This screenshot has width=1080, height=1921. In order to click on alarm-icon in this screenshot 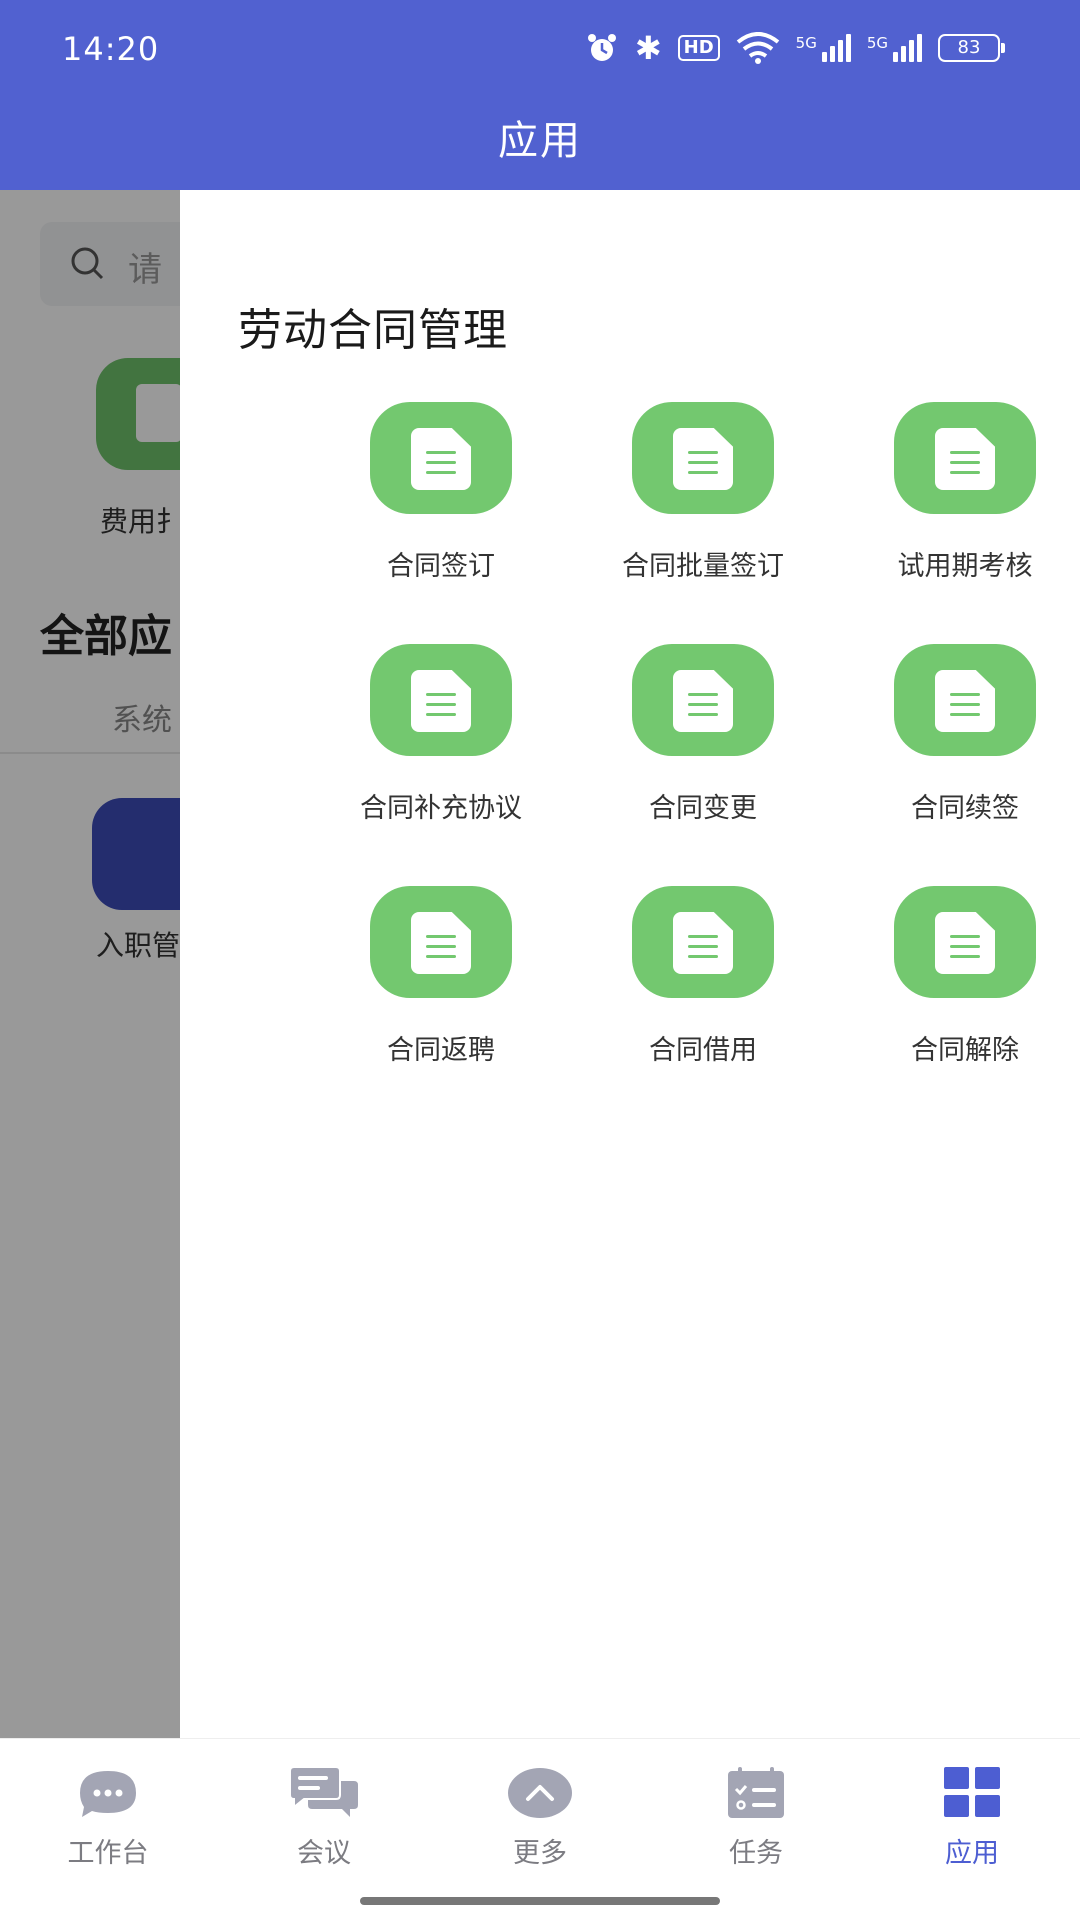, I will do `click(602, 48)`.